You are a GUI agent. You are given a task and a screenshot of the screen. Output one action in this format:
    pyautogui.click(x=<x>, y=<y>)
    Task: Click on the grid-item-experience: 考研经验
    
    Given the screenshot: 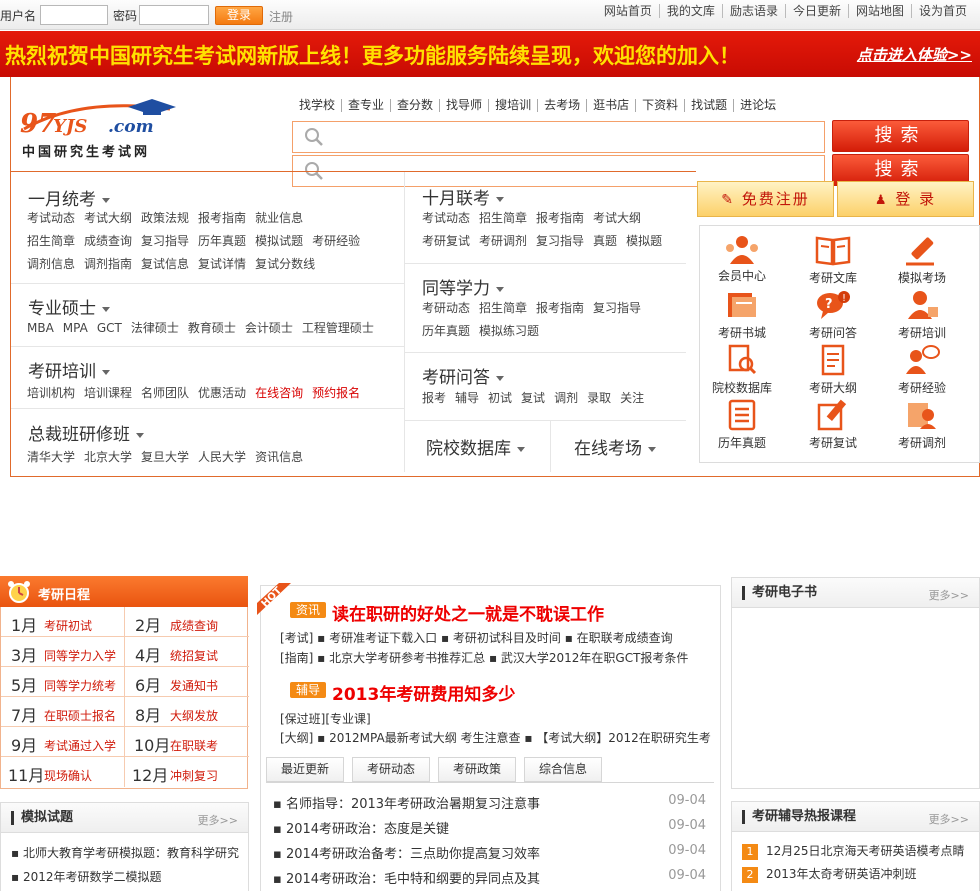 What is the action you would take?
    pyautogui.click(x=922, y=370)
    